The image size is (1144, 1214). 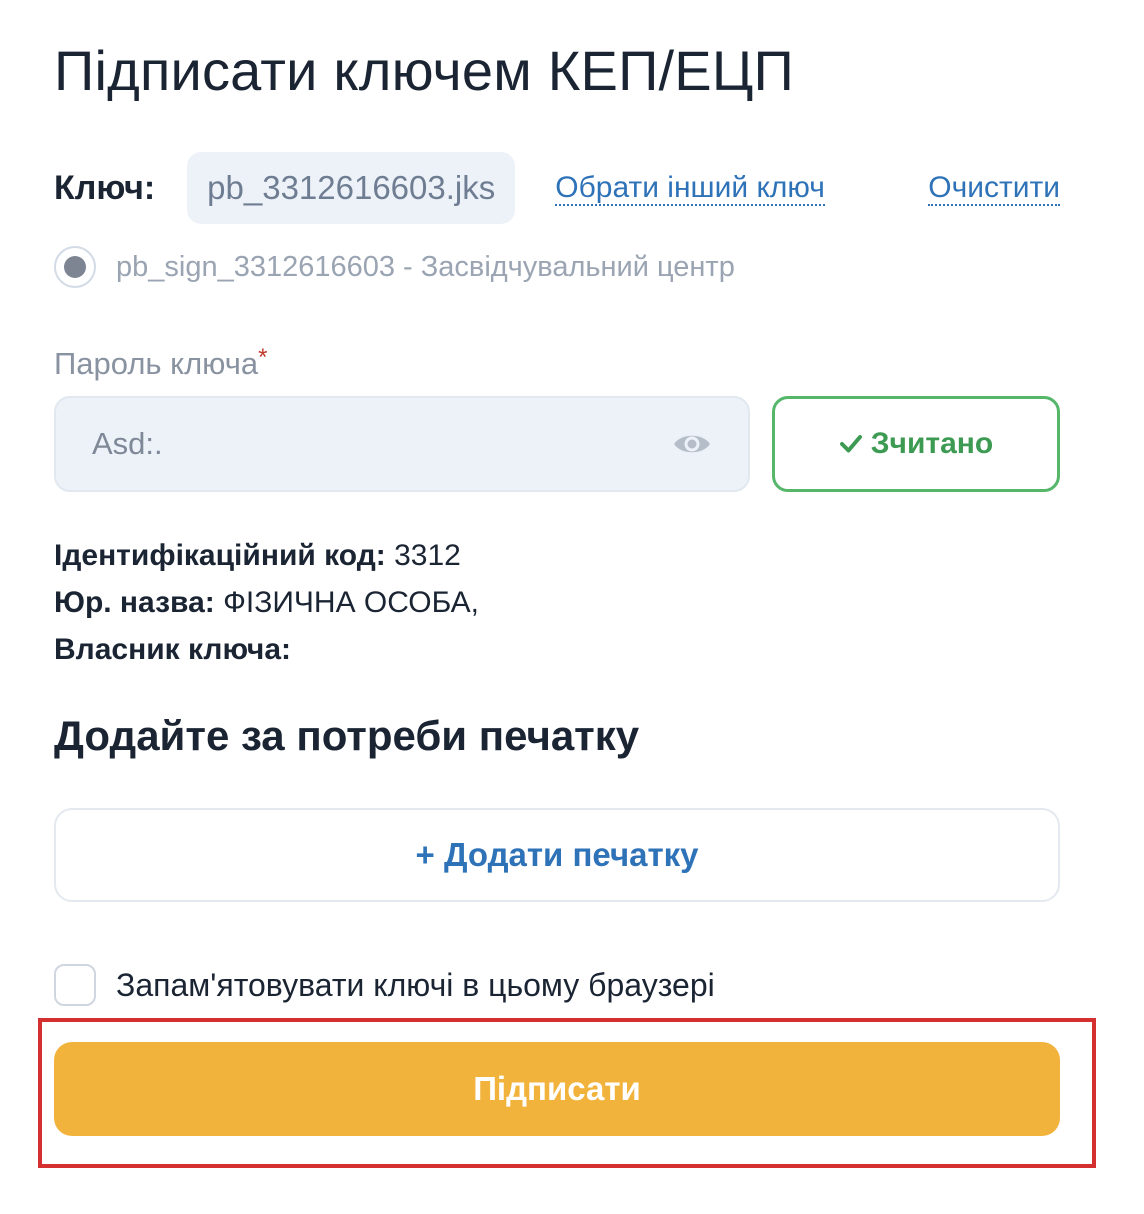 What do you see at coordinates (415, 984) in the screenshot?
I see `remember-keys-label: Запам'ятовувати ключі в цьому браузері` at bounding box center [415, 984].